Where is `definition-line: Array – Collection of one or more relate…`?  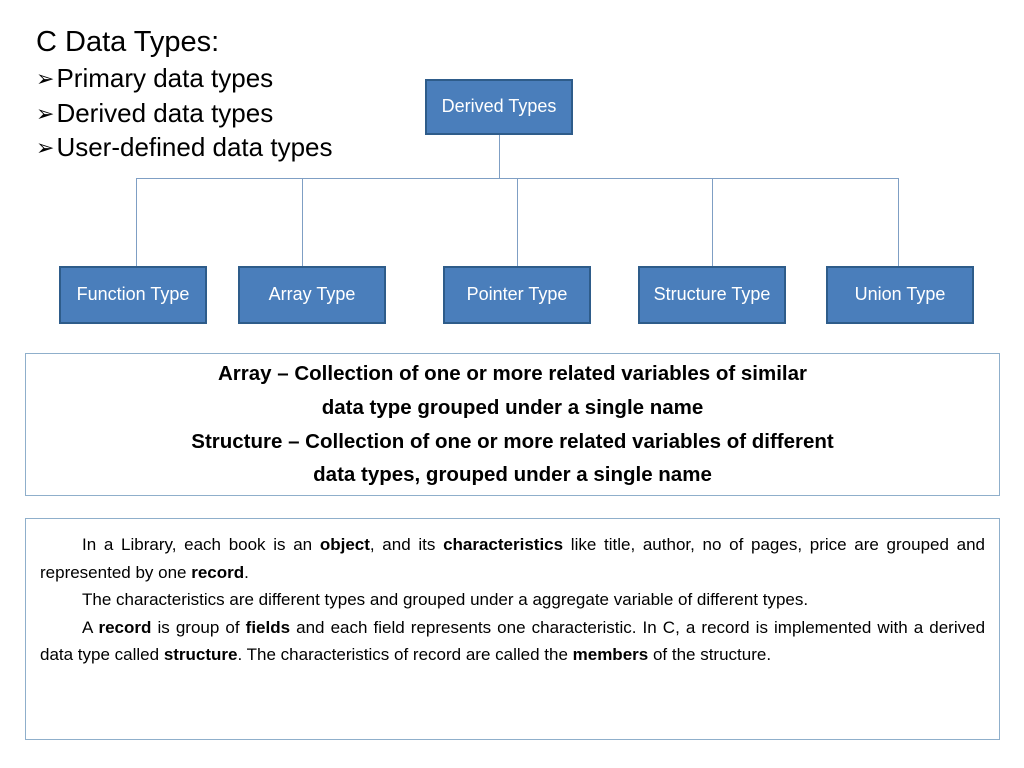 definition-line: Array – Collection of one or more relate… is located at coordinates (512, 374).